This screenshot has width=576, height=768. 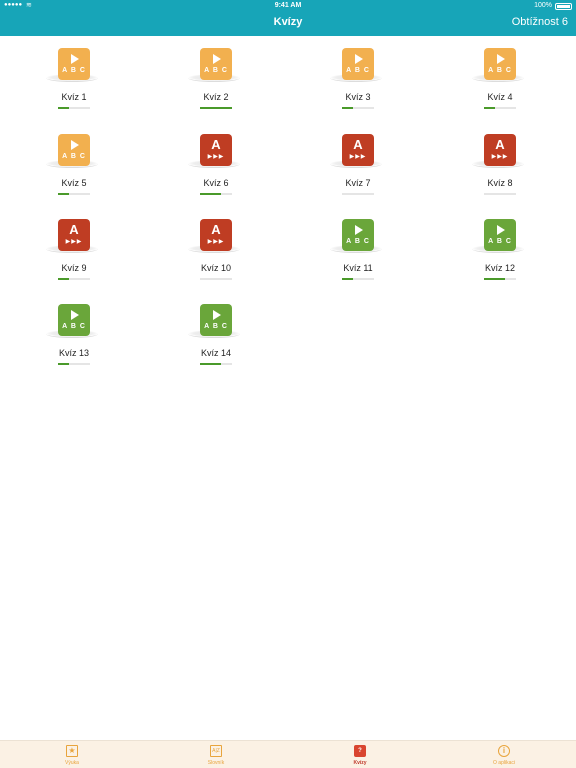 What do you see at coordinates (288, 22) in the screenshot?
I see `page-title: Kvízy` at bounding box center [288, 22].